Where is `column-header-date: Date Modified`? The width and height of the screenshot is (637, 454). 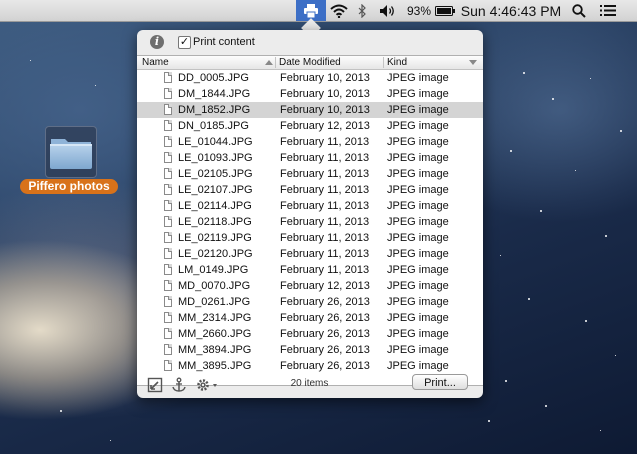
column-header-date: Date Modified is located at coordinates (329, 62).